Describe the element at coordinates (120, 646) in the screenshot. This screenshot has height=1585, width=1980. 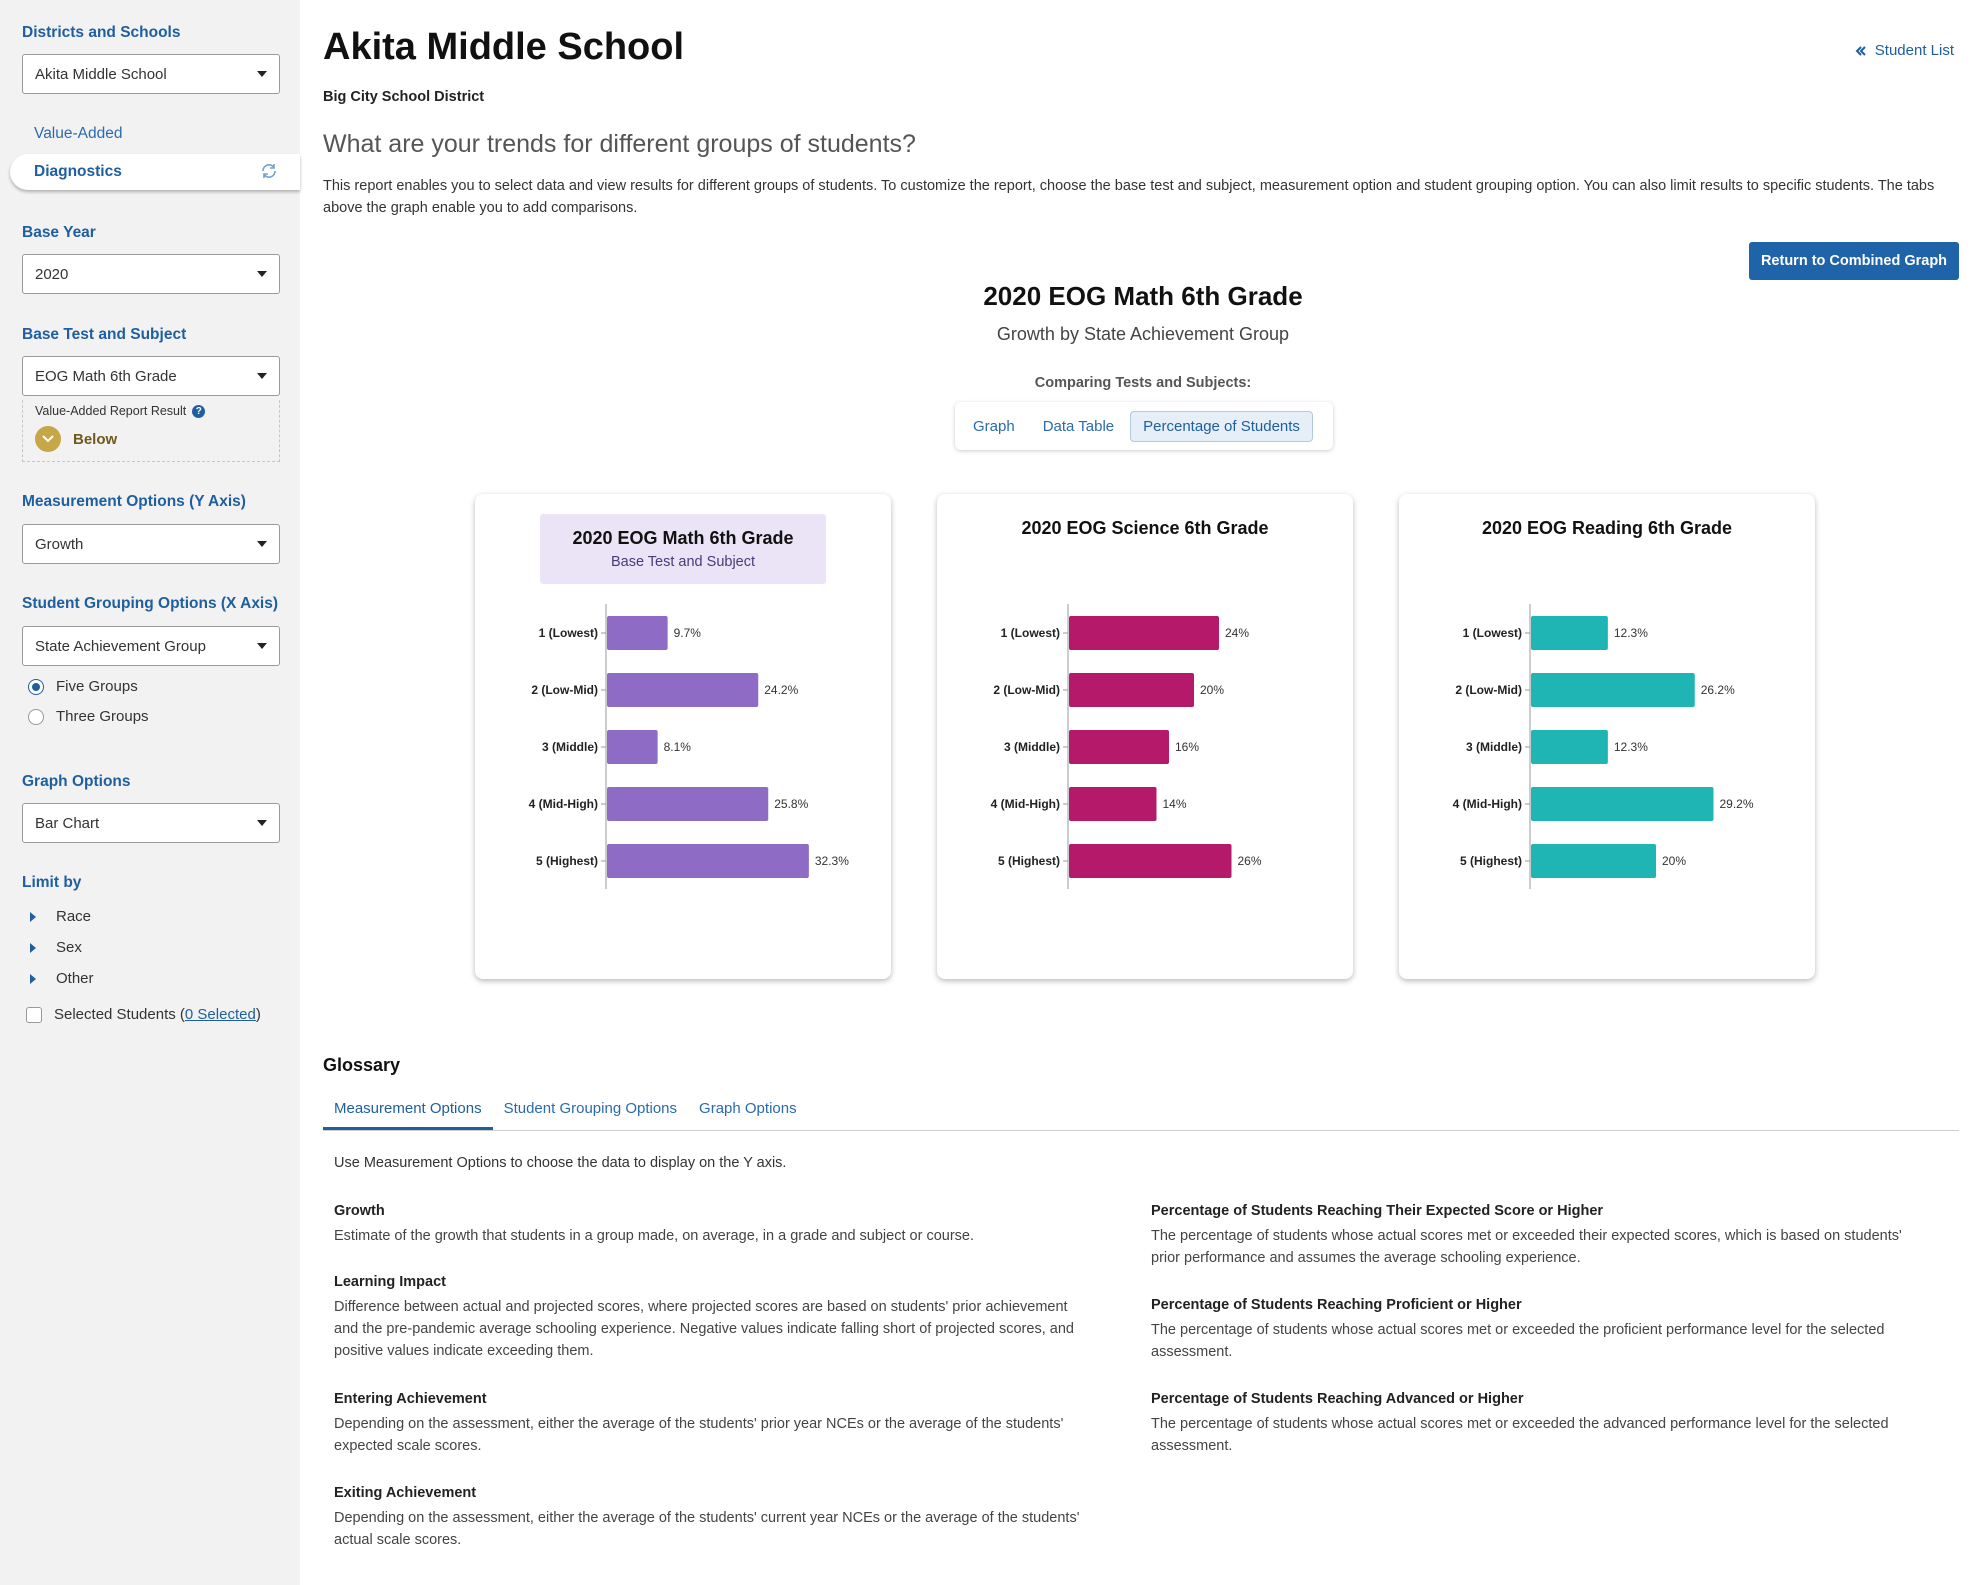
I see `grouping-value: State Achievement Group` at that location.